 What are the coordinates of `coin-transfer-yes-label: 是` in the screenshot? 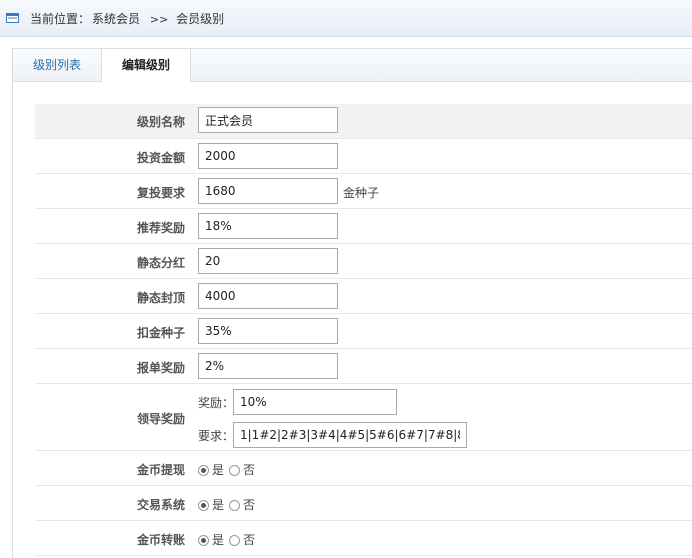 It's located at (218, 540).